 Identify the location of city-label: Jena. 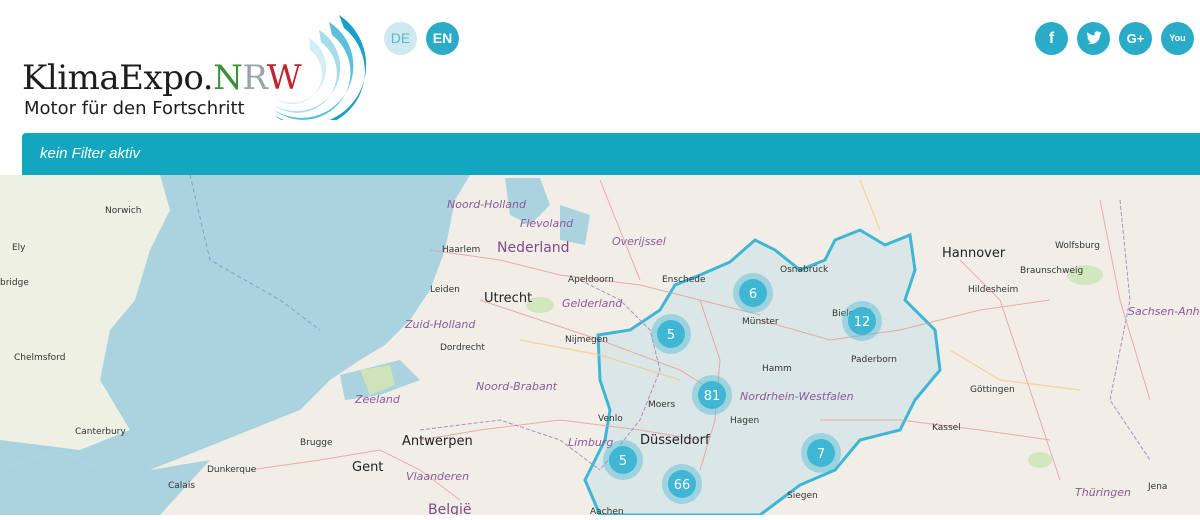
(1157, 487).